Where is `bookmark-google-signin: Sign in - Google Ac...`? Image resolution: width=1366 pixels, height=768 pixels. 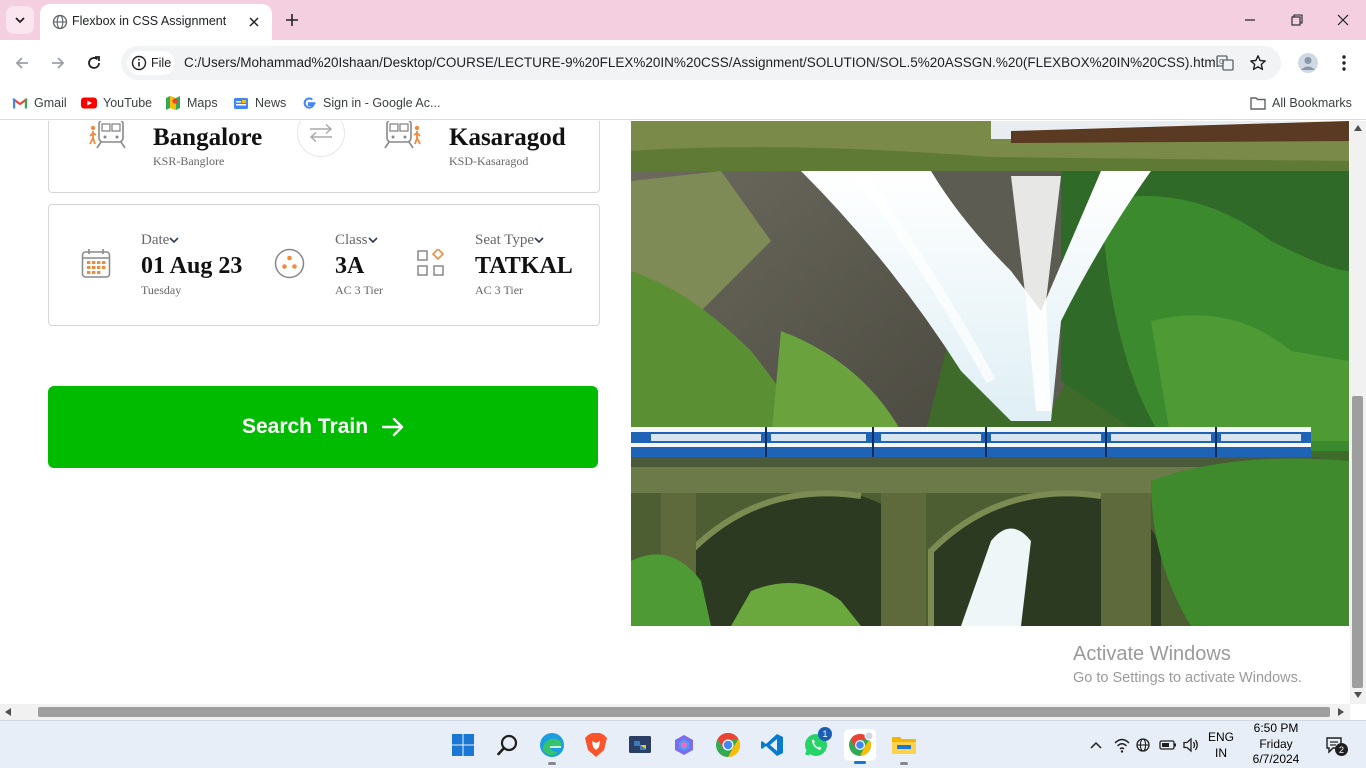 bookmark-google-signin: Sign in - Google Ac... is located at coordinates (370, 103).